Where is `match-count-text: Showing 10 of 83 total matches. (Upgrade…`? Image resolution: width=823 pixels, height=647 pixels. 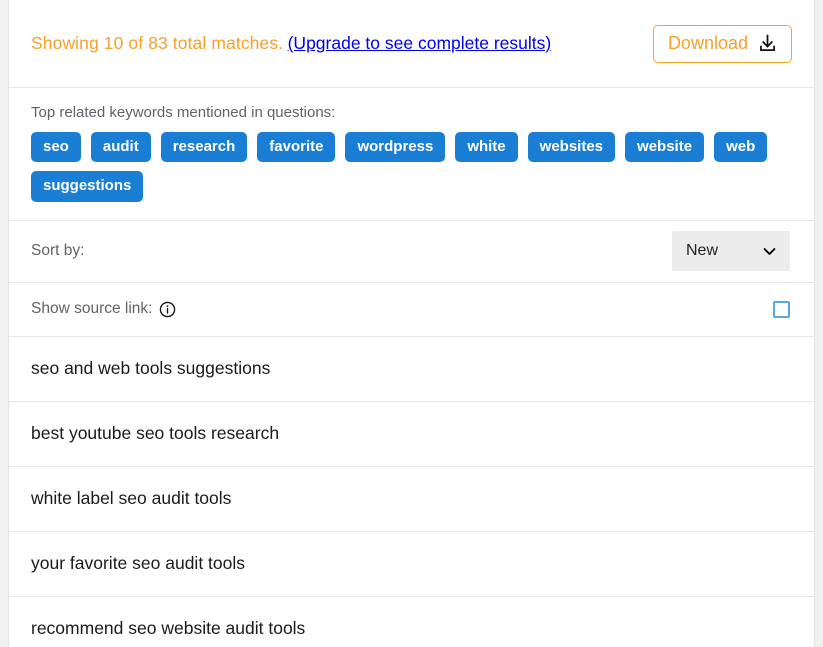
match-count-text: Showing 10 of 83 total matches. (Upgrade… is located at coordinates (291, 43).